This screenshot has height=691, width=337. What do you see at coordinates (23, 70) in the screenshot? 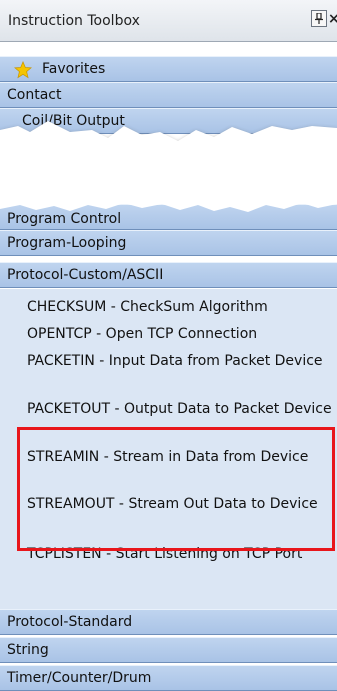
I see `star-icon` at bounding box center [23, 70].